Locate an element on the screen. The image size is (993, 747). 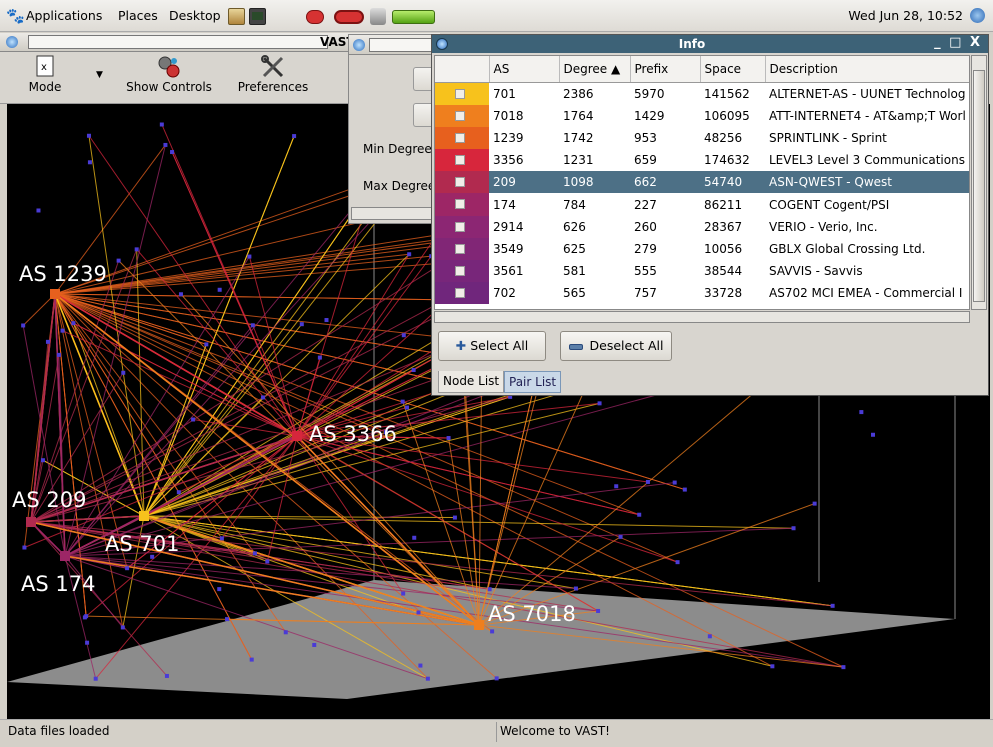
tab-pair-list: Pair List is located at coordinates (533, 382).